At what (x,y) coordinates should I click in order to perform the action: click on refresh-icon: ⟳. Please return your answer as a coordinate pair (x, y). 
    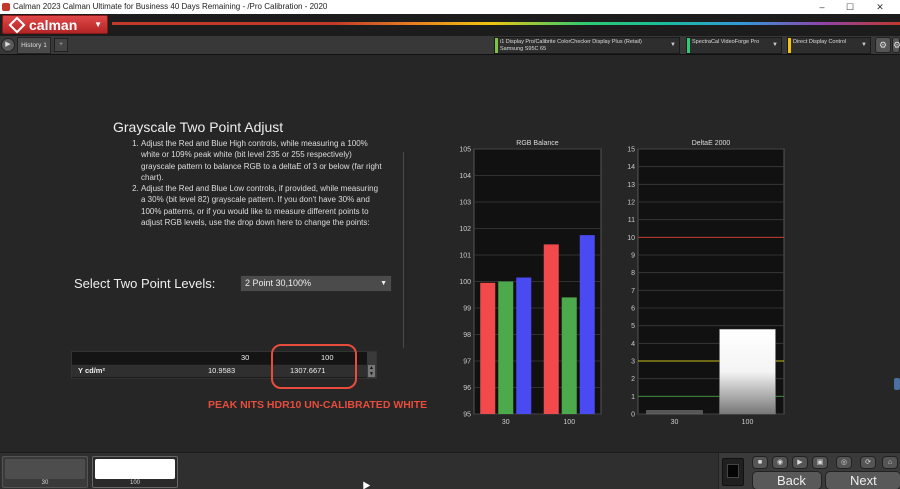
    Looking at the image, I should click on (868, 462).